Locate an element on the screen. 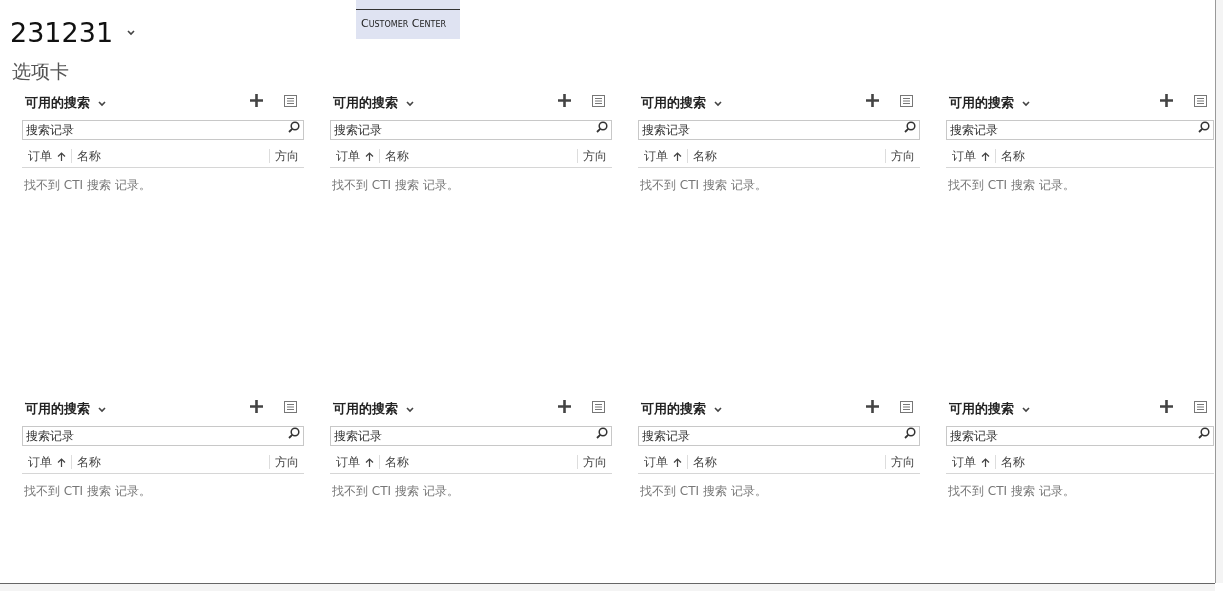 This screenshot has height=591, width=1223. section-title: 选项卡 is located at coordinates (41, 71).